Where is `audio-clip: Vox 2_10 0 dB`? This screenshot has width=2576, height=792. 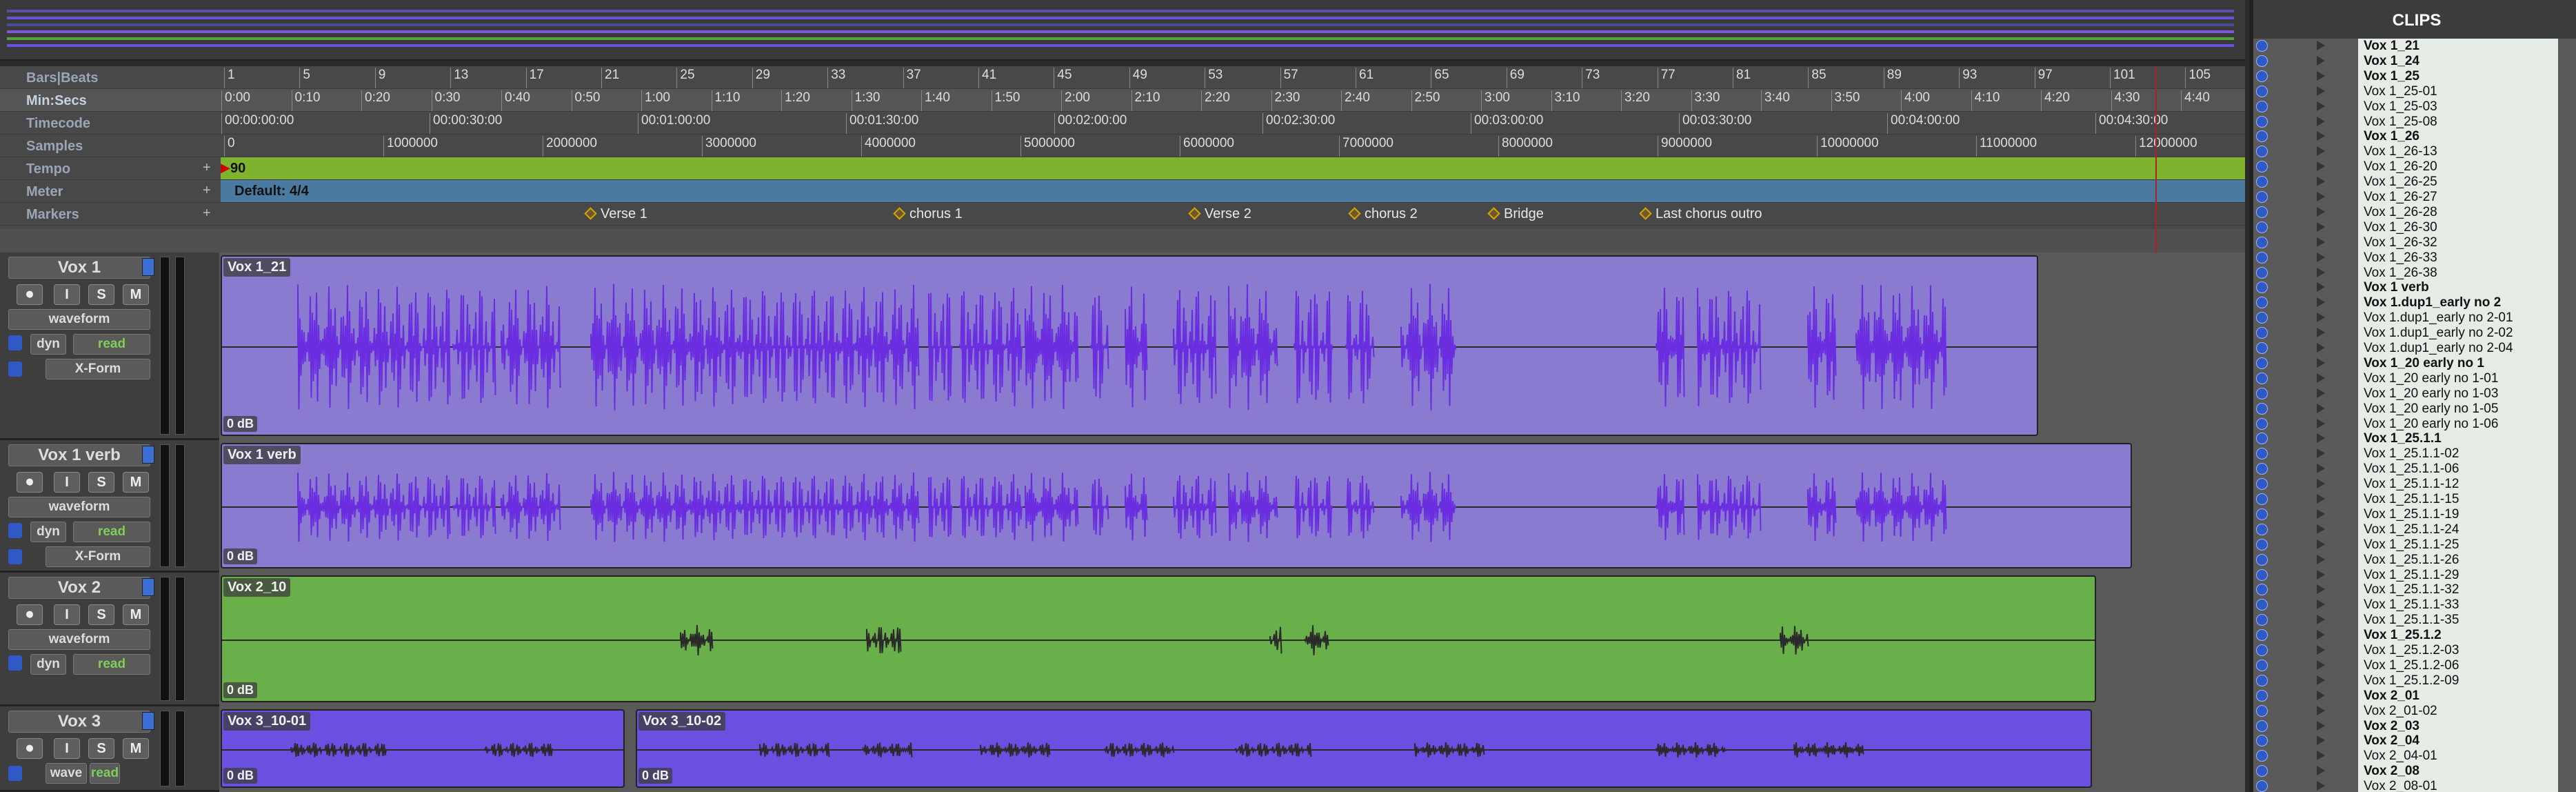 audio-clip: Vox 2_10 0 dB is located at coordinates (1158, 638).